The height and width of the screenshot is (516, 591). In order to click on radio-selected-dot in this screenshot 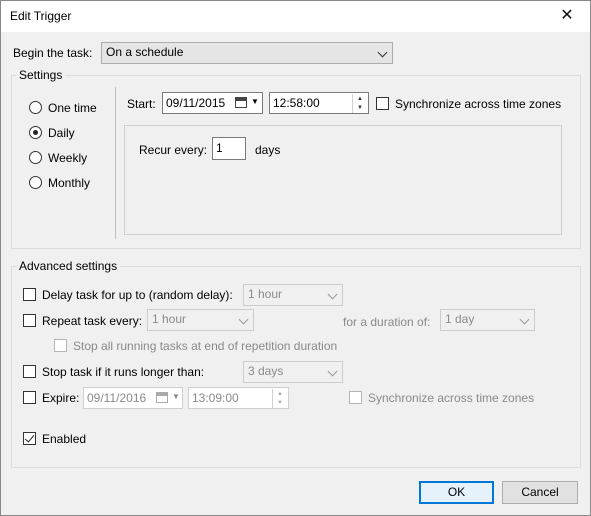, I will do `click(35, 132)`.